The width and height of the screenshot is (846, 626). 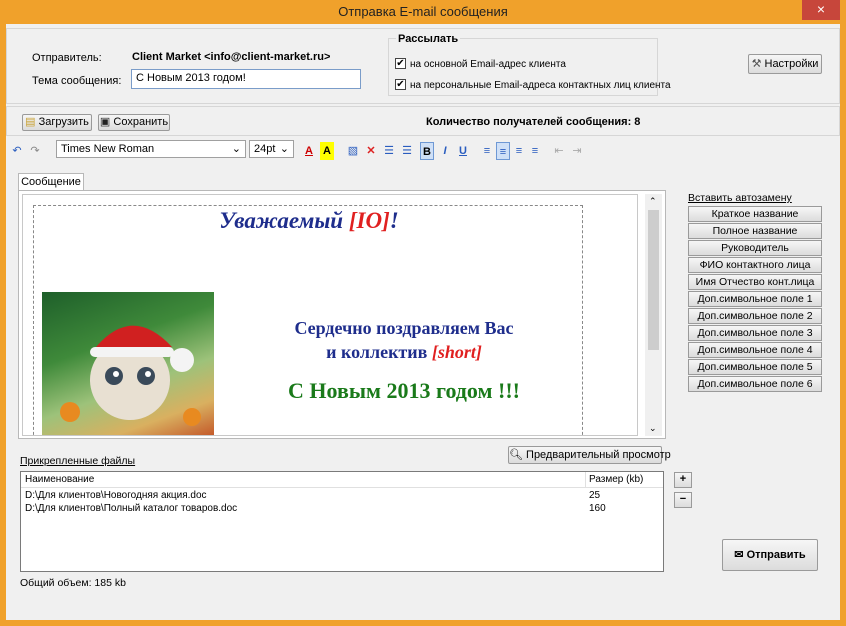 What do you see at coordinates (755, 350) in the screenshot?
I see `autoreplace-field-4: Доп.символьное поле 4` at bounding box center [755, 350].